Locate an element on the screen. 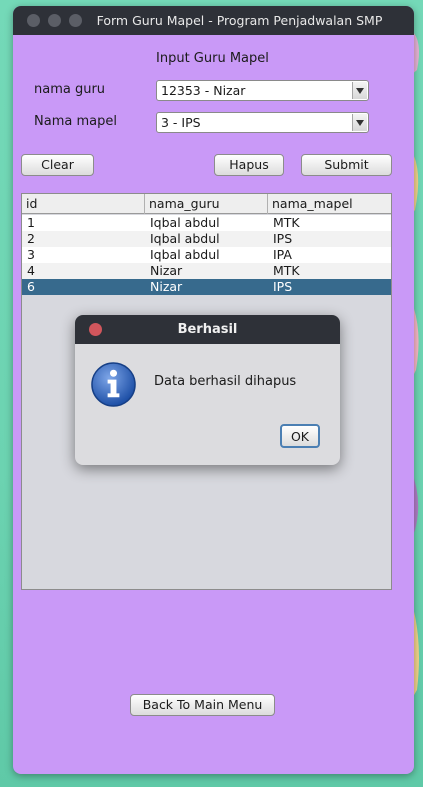 Image resolution: width=423 pixels, height=787 pixels. table-row: 3 Iqbal abdul IPA is located at coordinates (206, 255).